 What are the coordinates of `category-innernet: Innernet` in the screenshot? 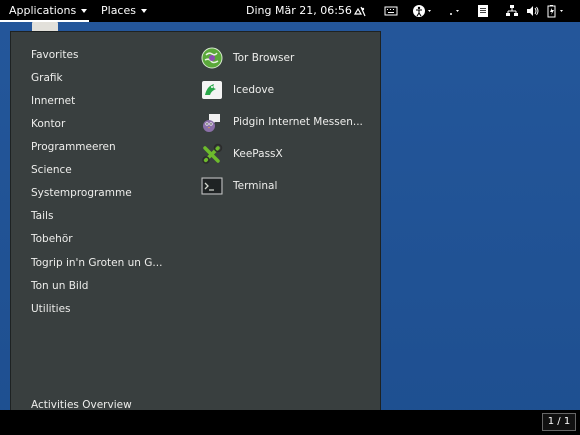 It's located at (53, 101).